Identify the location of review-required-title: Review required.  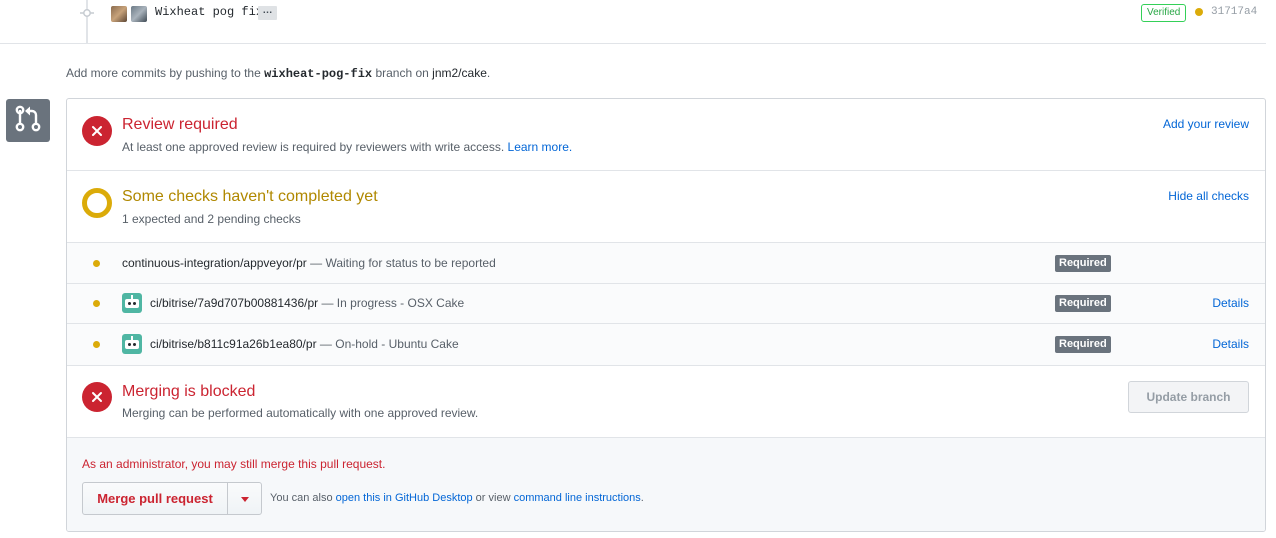
(180, 124).